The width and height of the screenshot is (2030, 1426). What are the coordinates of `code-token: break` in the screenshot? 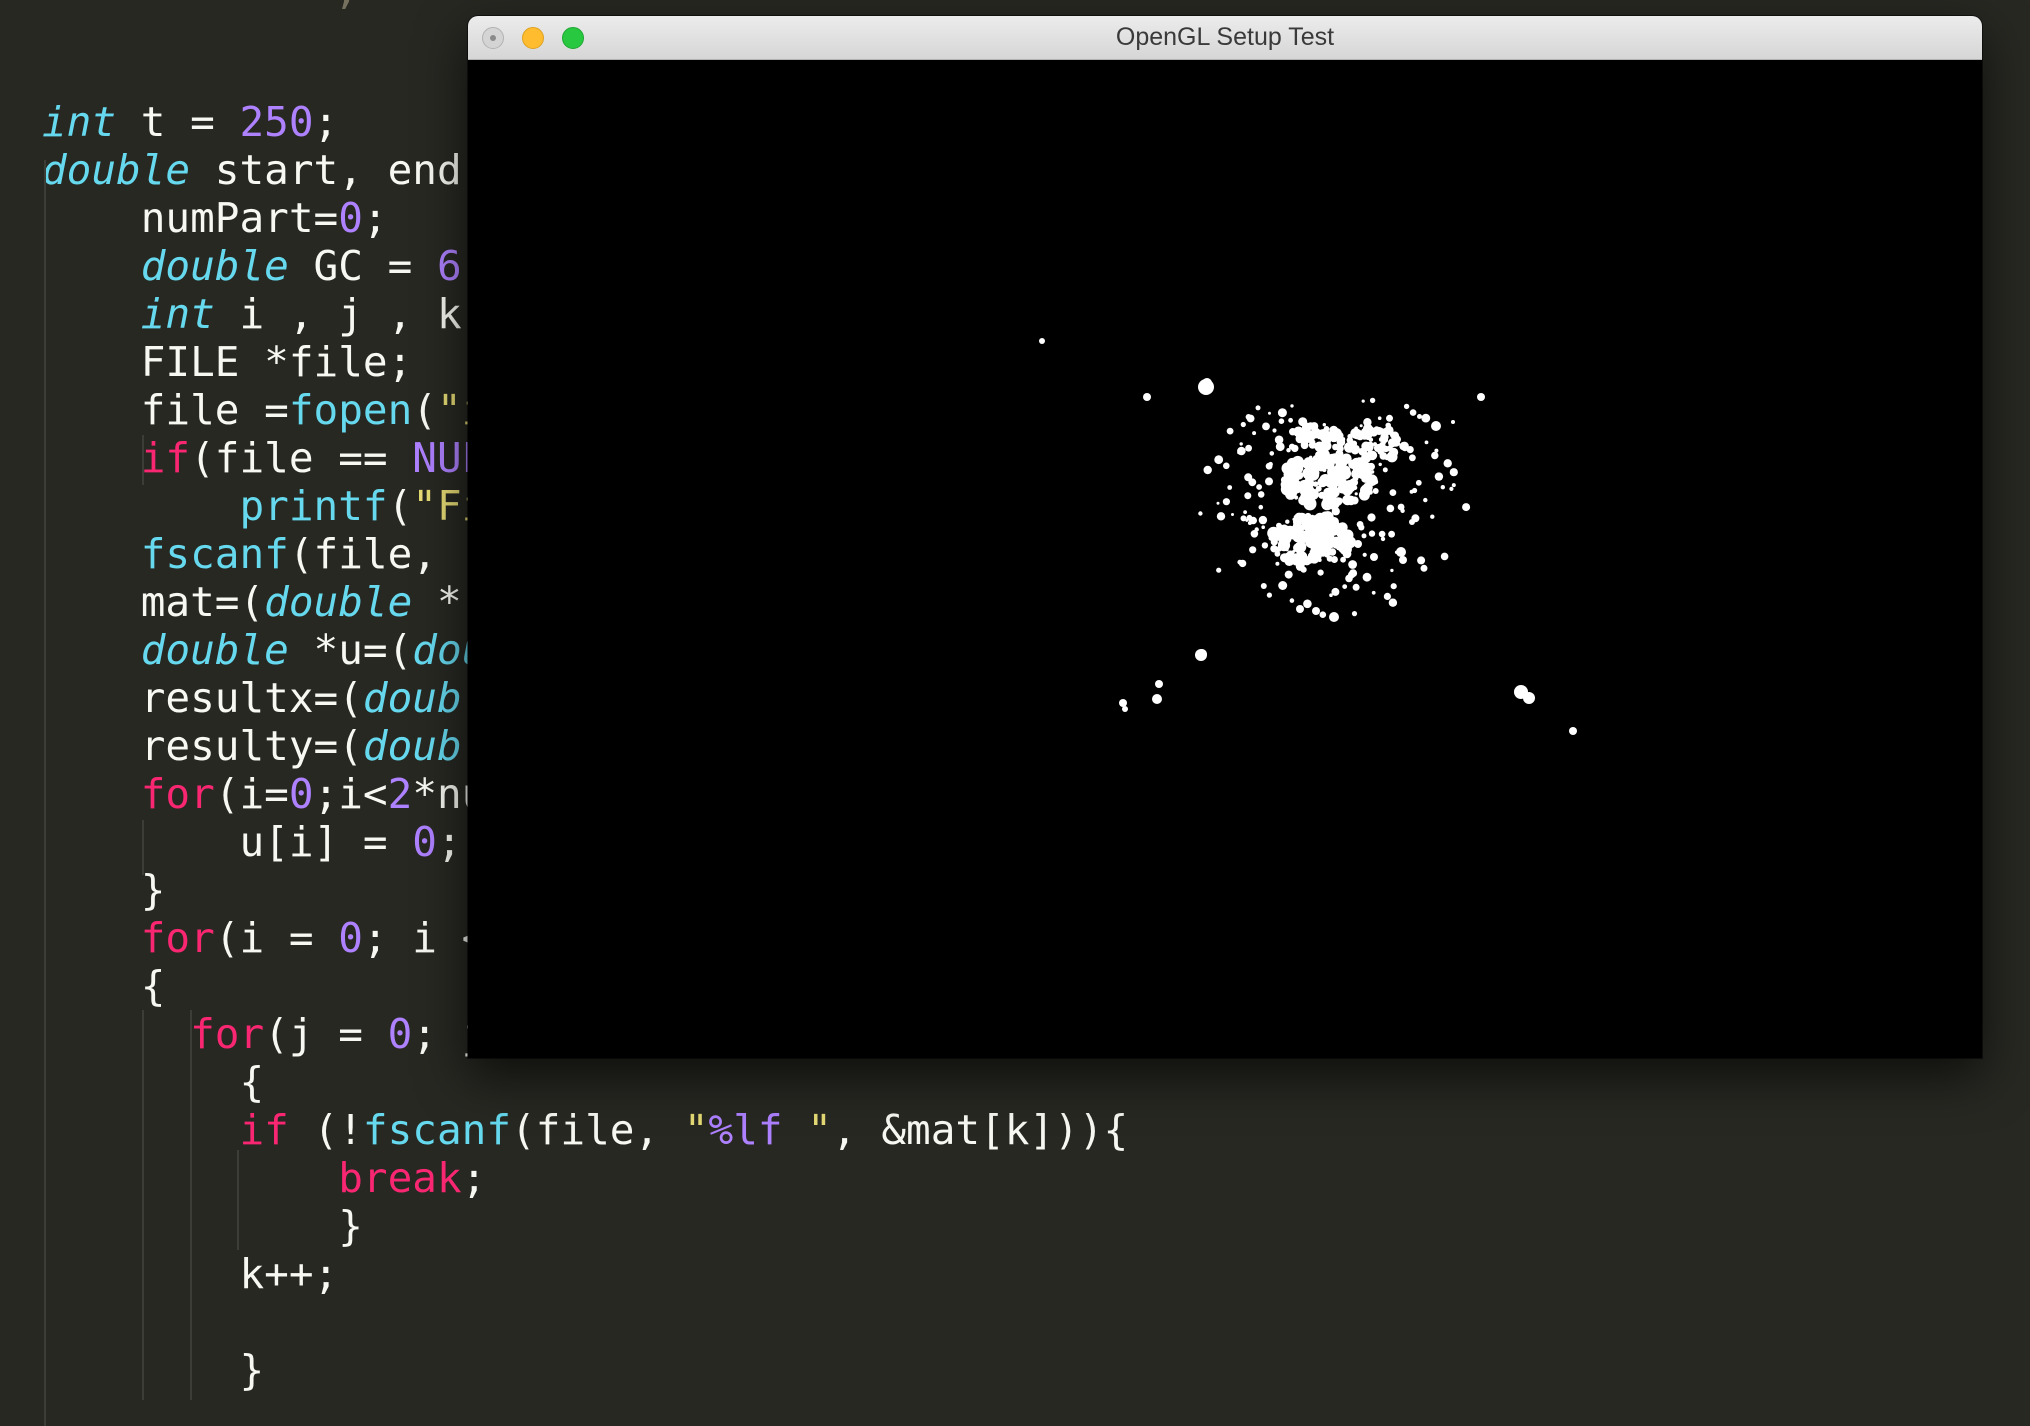 It's located at (400, 1178).